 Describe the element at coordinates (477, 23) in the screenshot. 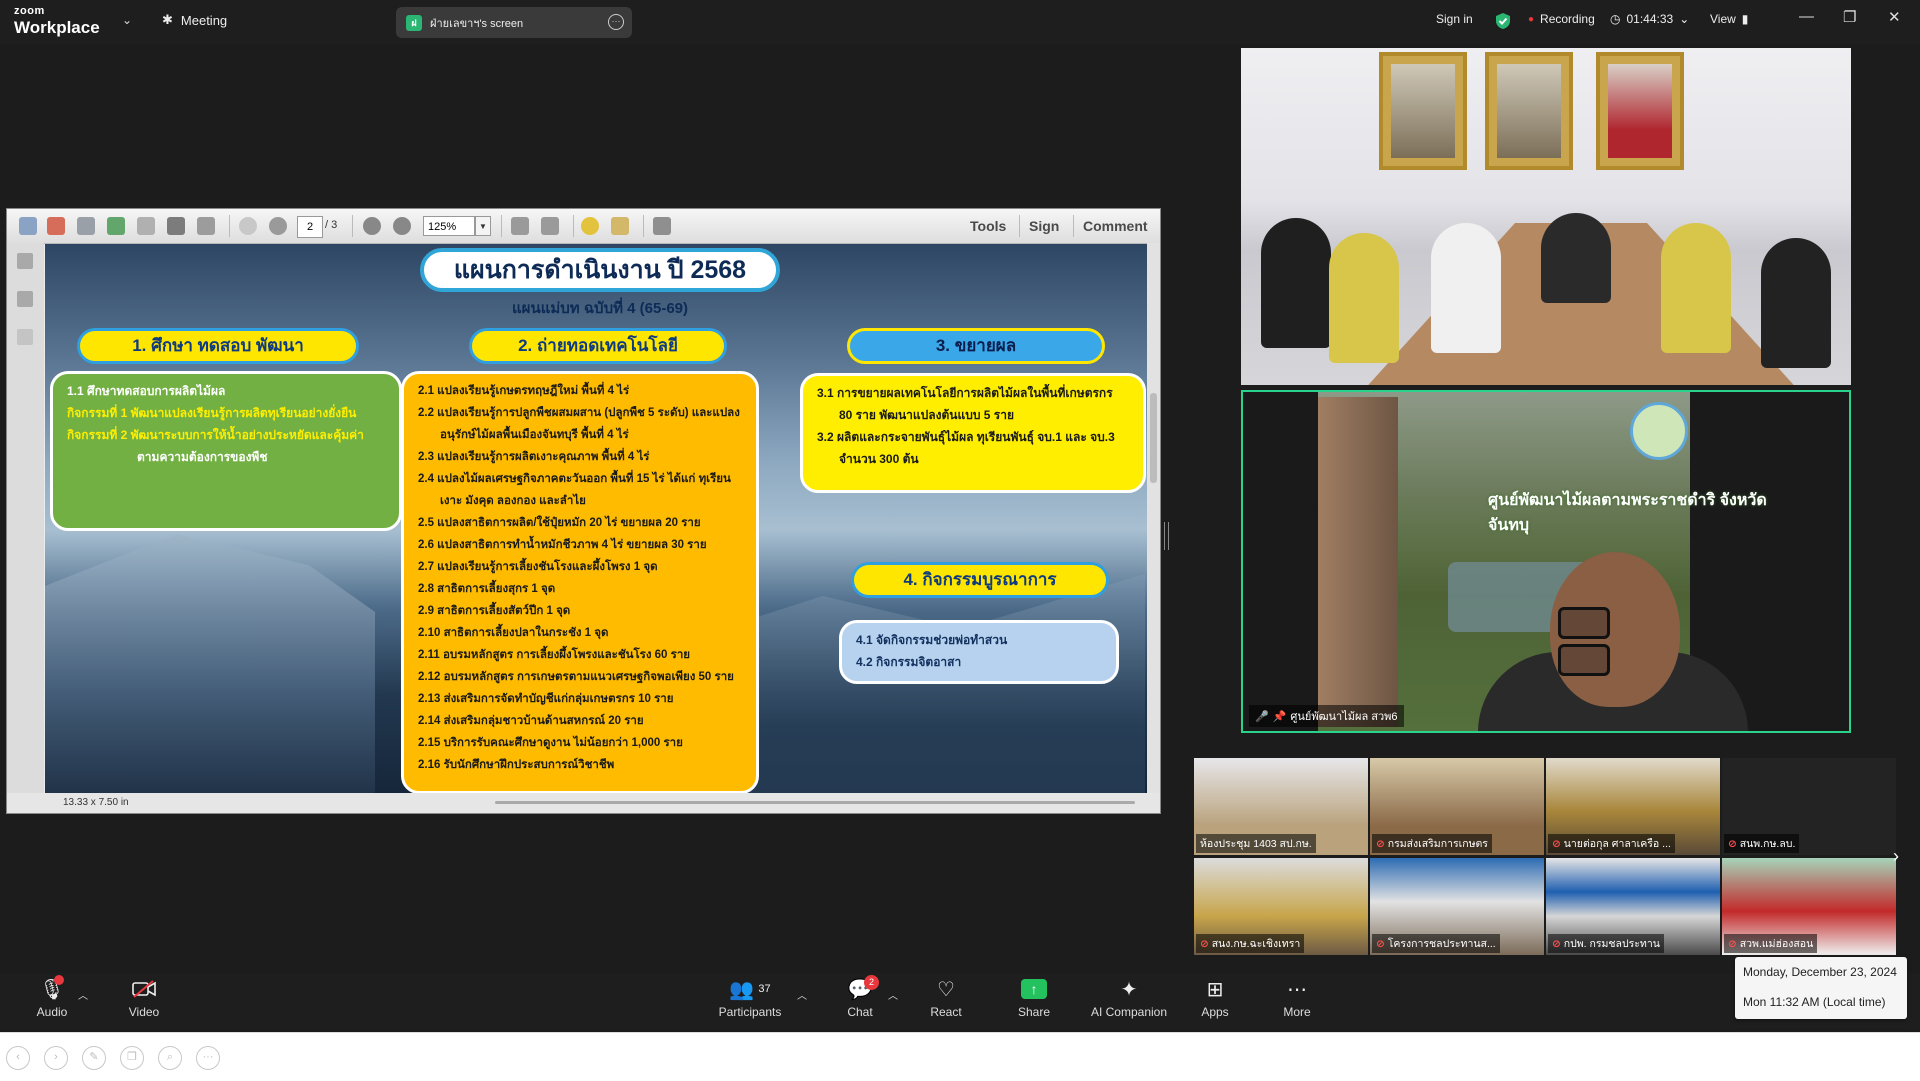

I see `share-label: ฝ่ายเลขาฯ's screen` at that location.